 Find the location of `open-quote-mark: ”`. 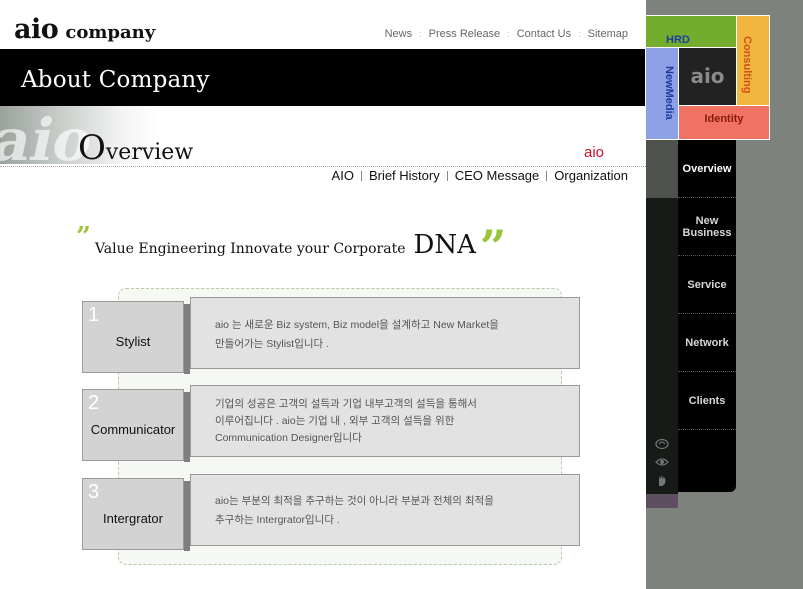

open-quote-mark: ” is located at coordinates (83, 237).